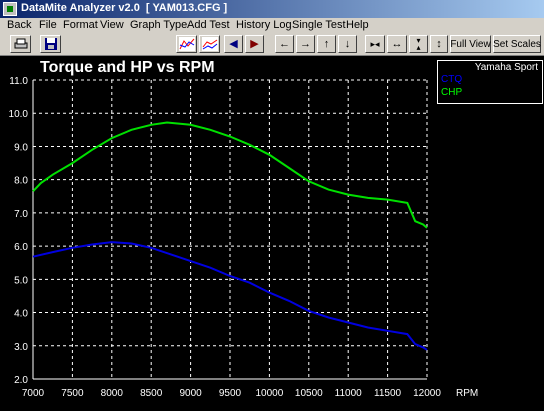 The height and width of the screenshot is (411, 544). What do you see at coordinates (388, 393) in the screenshot?
I see `x-tick-label: 11500` at bounding box center [388, 393].